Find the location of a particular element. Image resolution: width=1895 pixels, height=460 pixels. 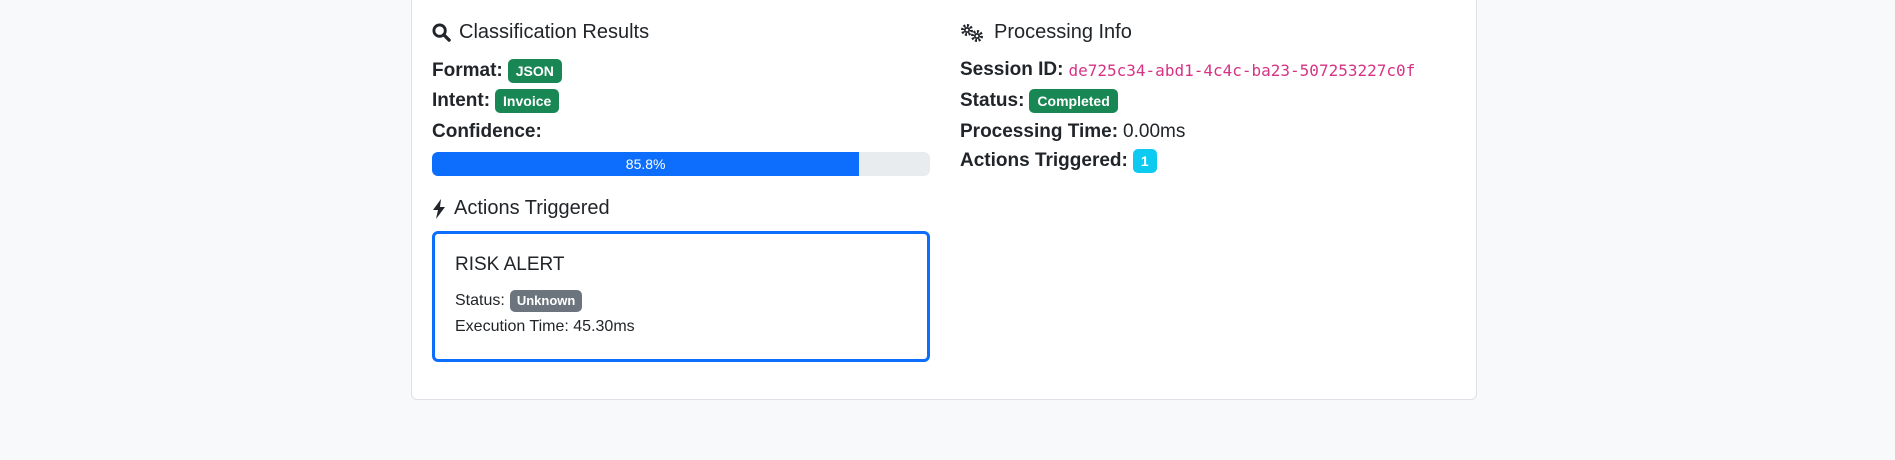

action-execution-time: Execution Time: 45.30ms is located at coordinates (545, 326).